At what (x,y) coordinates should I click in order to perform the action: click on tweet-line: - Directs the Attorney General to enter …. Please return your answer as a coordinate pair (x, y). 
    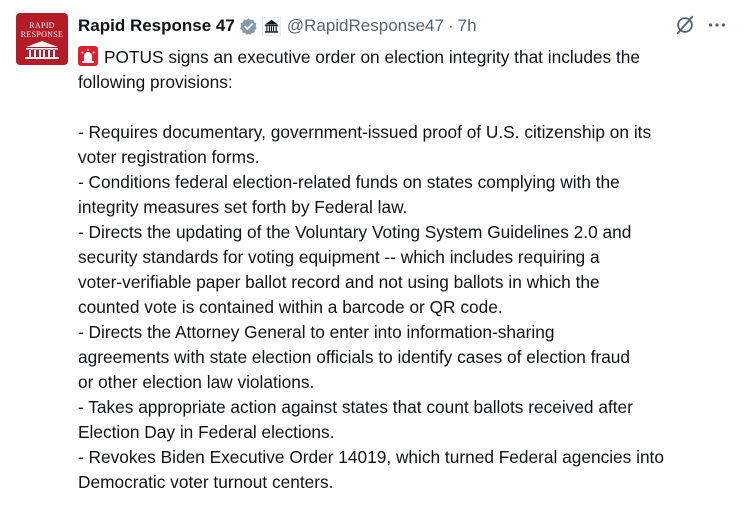
    Looking at the image, I should click on (316, 332).